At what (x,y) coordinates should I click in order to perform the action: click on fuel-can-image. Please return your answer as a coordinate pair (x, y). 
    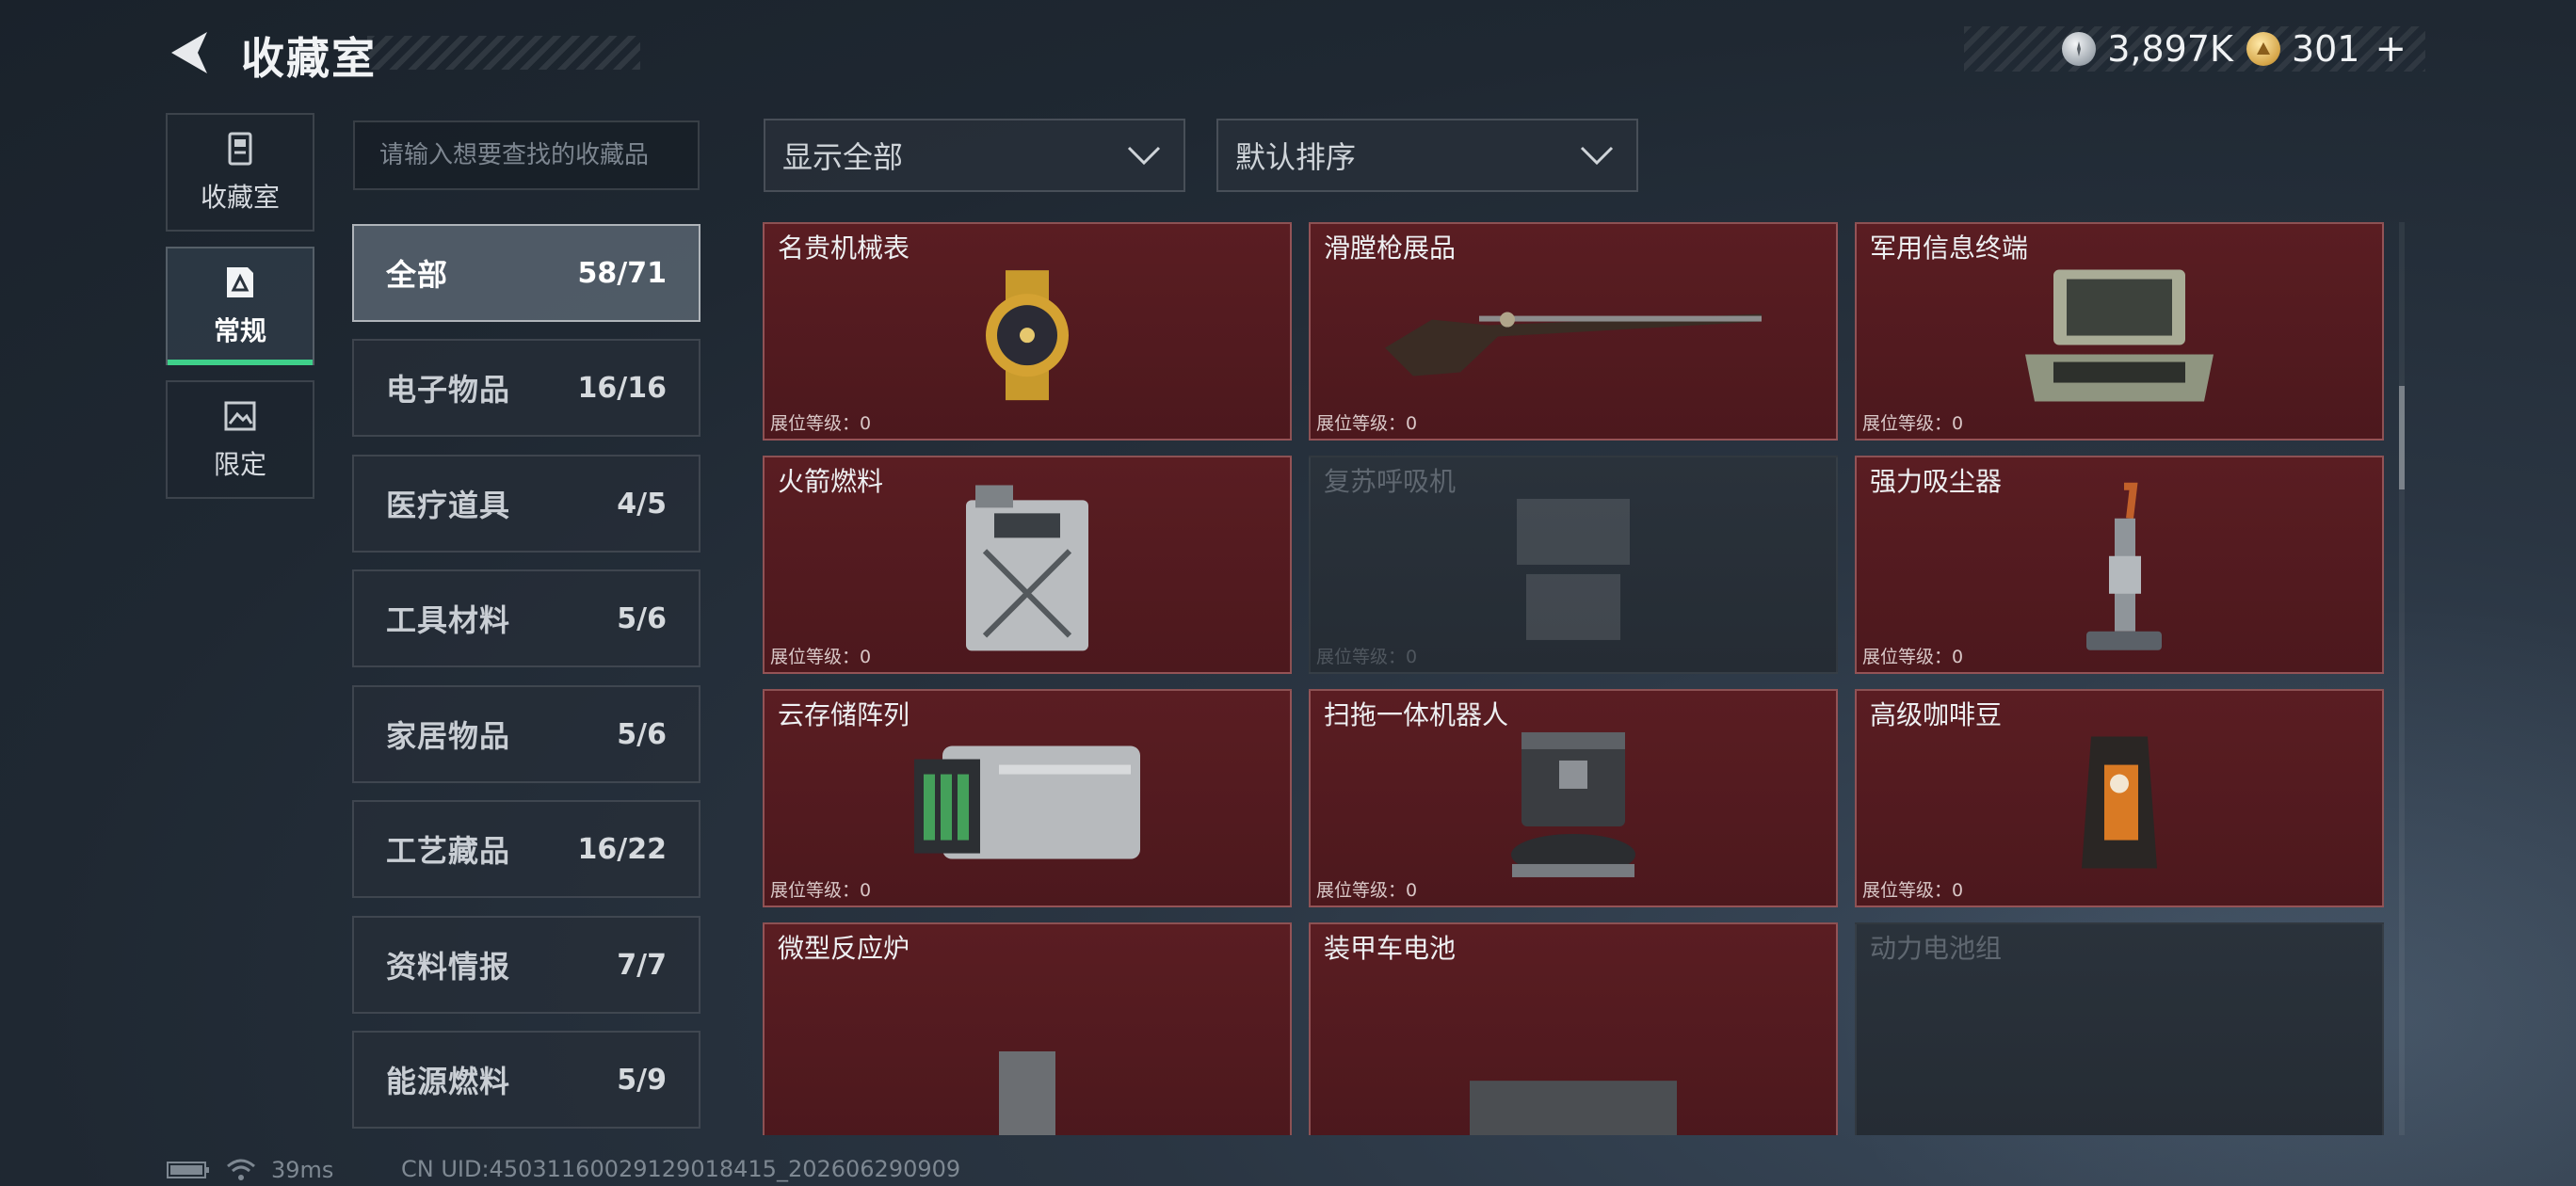
    Looking at the image, I should click on (1027, 571).